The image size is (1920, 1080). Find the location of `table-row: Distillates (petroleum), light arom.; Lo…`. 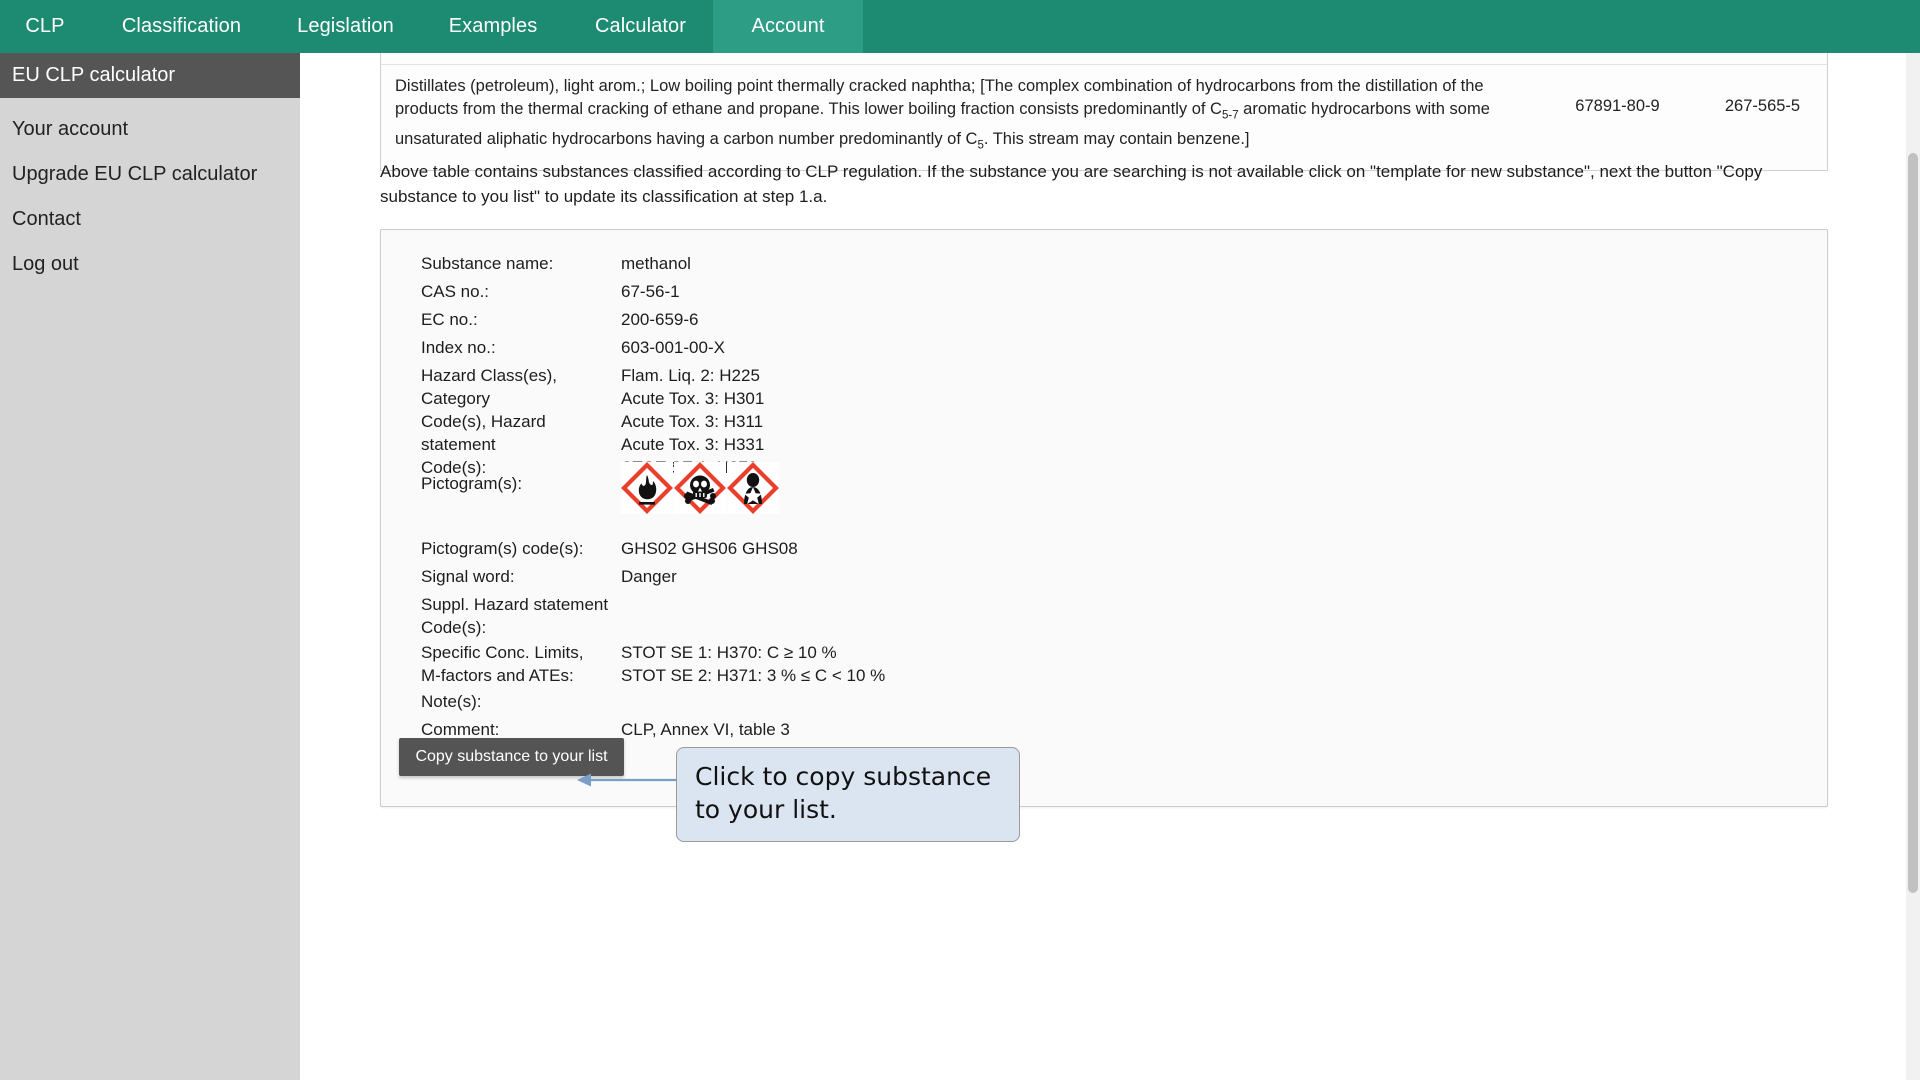

table-row: Distillates (petroleum), light arom.; Lo… is located at coordinates (1104, 117).